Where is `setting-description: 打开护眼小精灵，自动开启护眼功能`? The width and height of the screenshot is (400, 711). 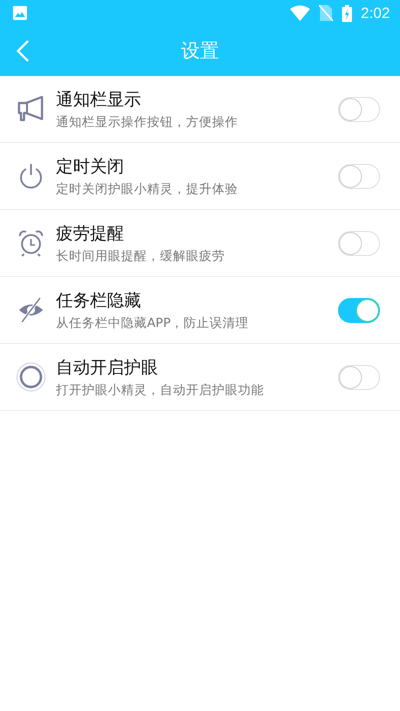
setting-description: 打开护眼小精灵，自动开启护眼功能 is located at coordinates (160, 390).